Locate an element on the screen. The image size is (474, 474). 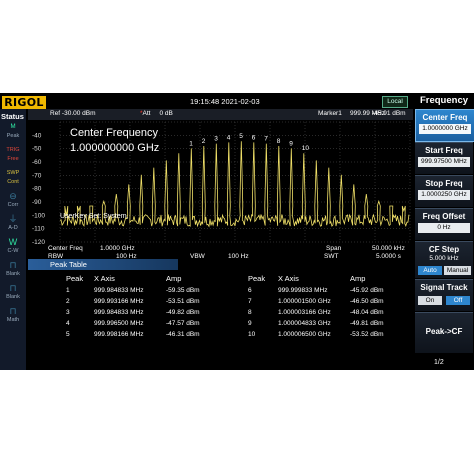
signal-track-off: Off is located at coordinates (458, 300).